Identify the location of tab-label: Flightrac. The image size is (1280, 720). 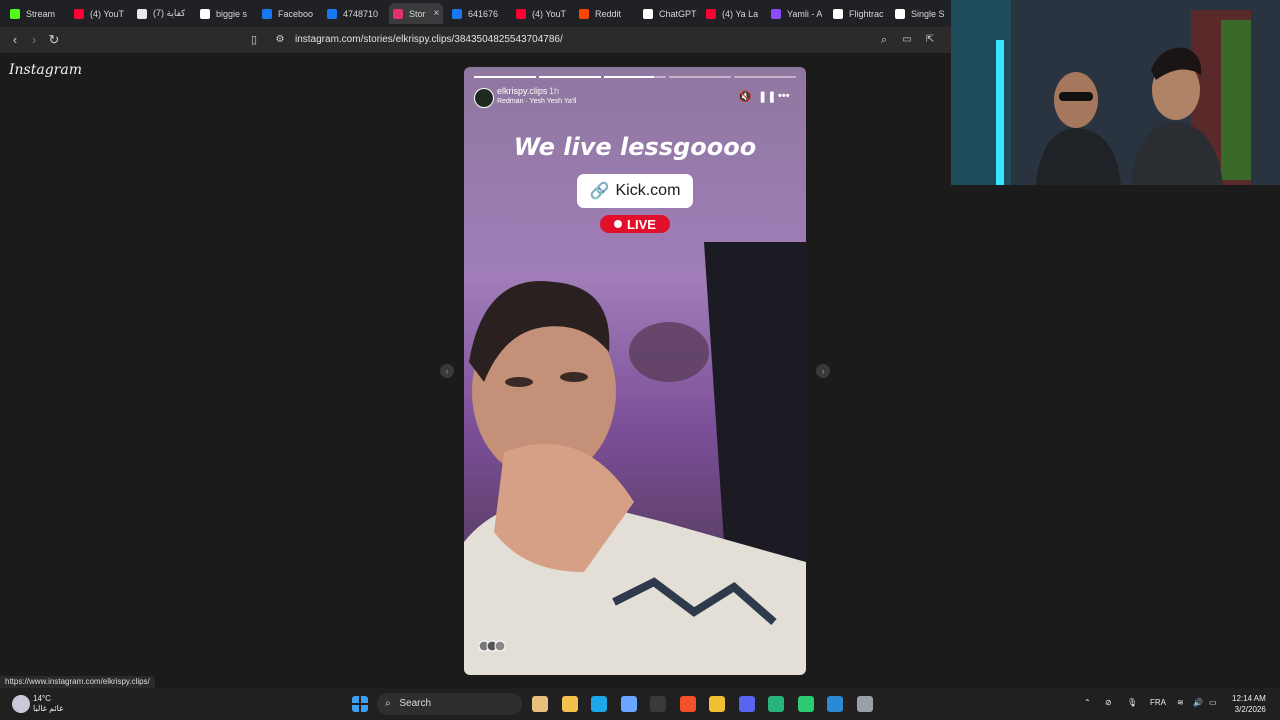
(866, 13).